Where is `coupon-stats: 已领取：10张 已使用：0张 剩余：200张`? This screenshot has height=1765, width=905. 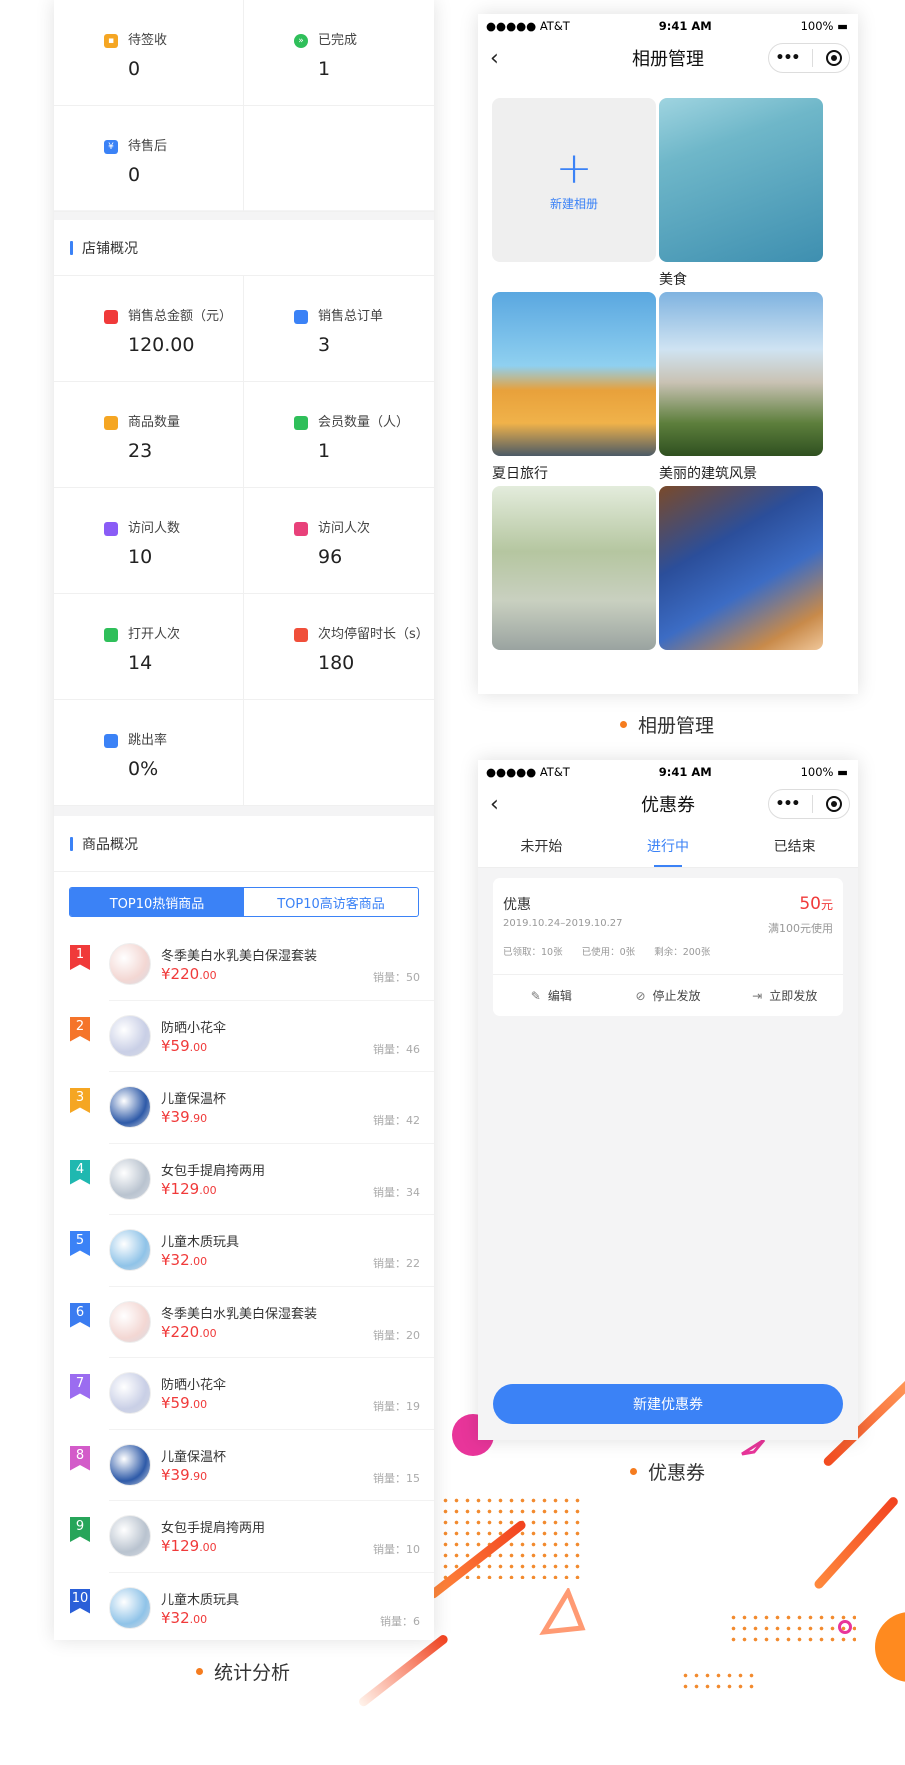
coupon-stats: 已领取：10张 已使用：0张 剩余：200张 is located at coordinates (614, 951).